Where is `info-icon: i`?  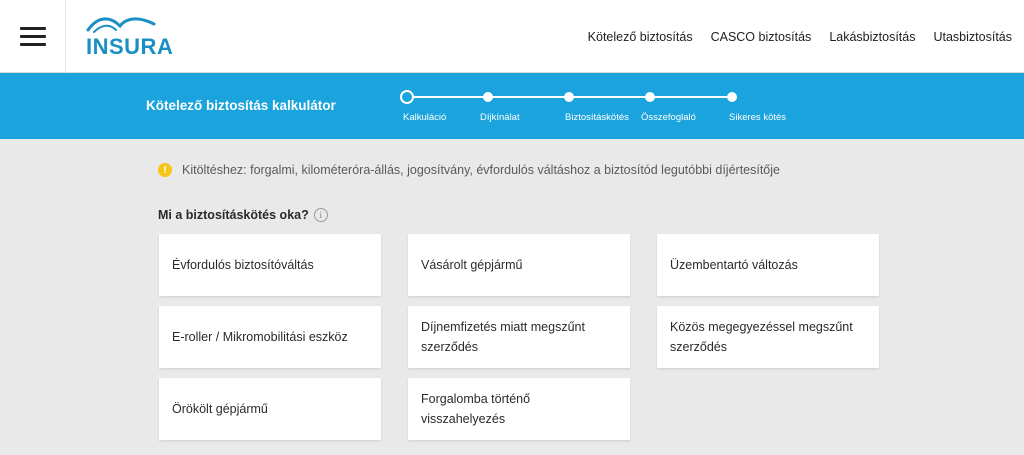
info-icon: i is located at coordinates (320, 215).